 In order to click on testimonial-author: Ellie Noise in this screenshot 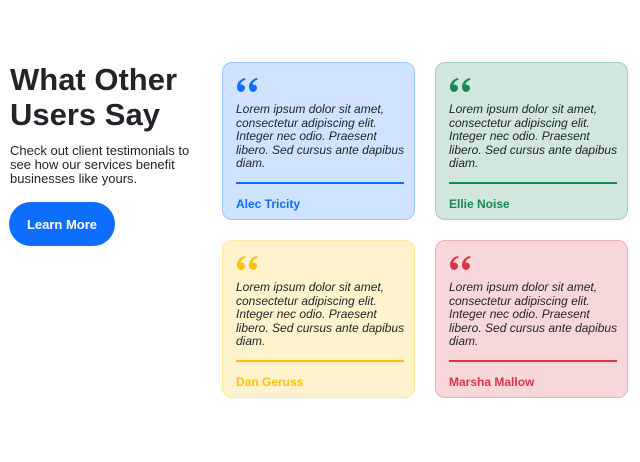, I will do `click(479, 204)`.